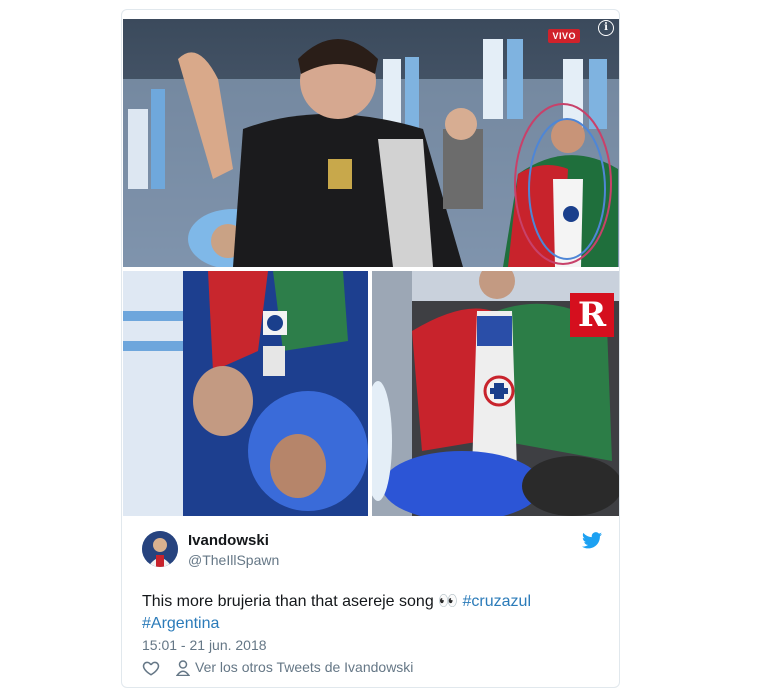 The width and height of the screenshot is (766, 697). What do you see at coordinates (233, 560) in the screenshot?
I see `user-handle: @TheIllSpawn` at bounding box center [233, 560].